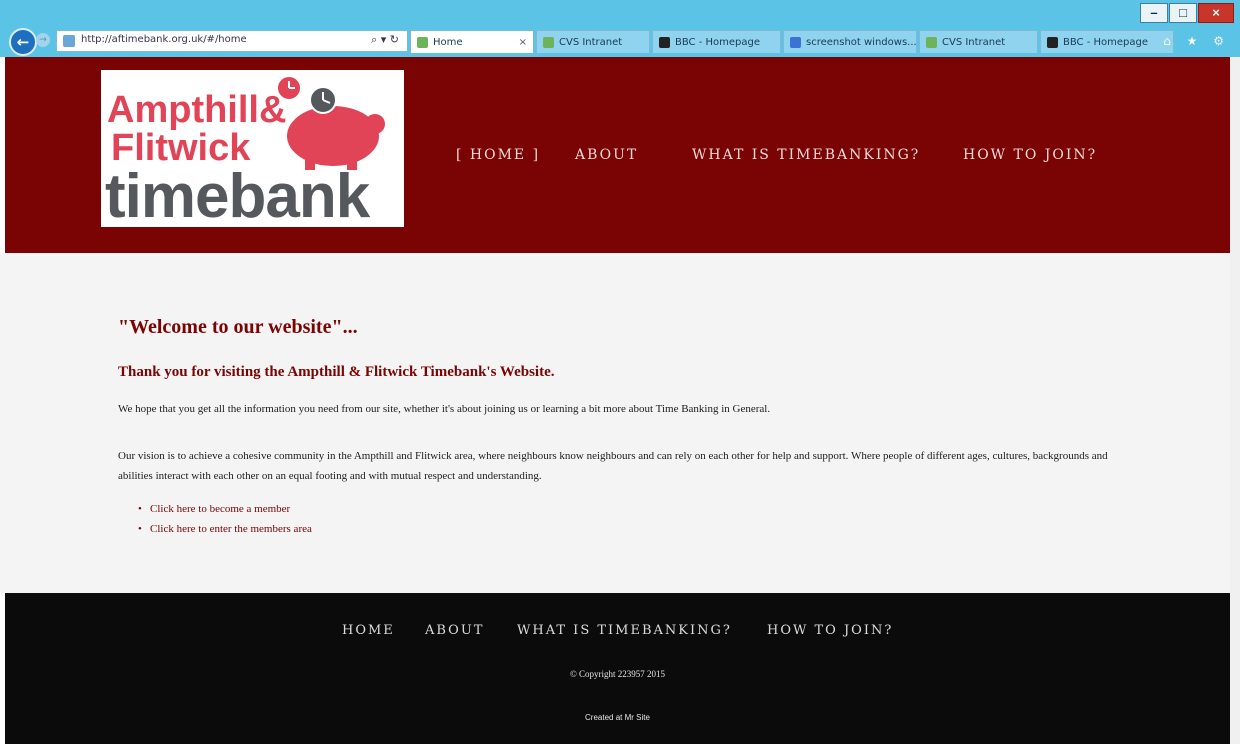 Image resolution: width=1240 pixels, height=744 pixels. I want to click on tab-label: Home, so click(448, 42).